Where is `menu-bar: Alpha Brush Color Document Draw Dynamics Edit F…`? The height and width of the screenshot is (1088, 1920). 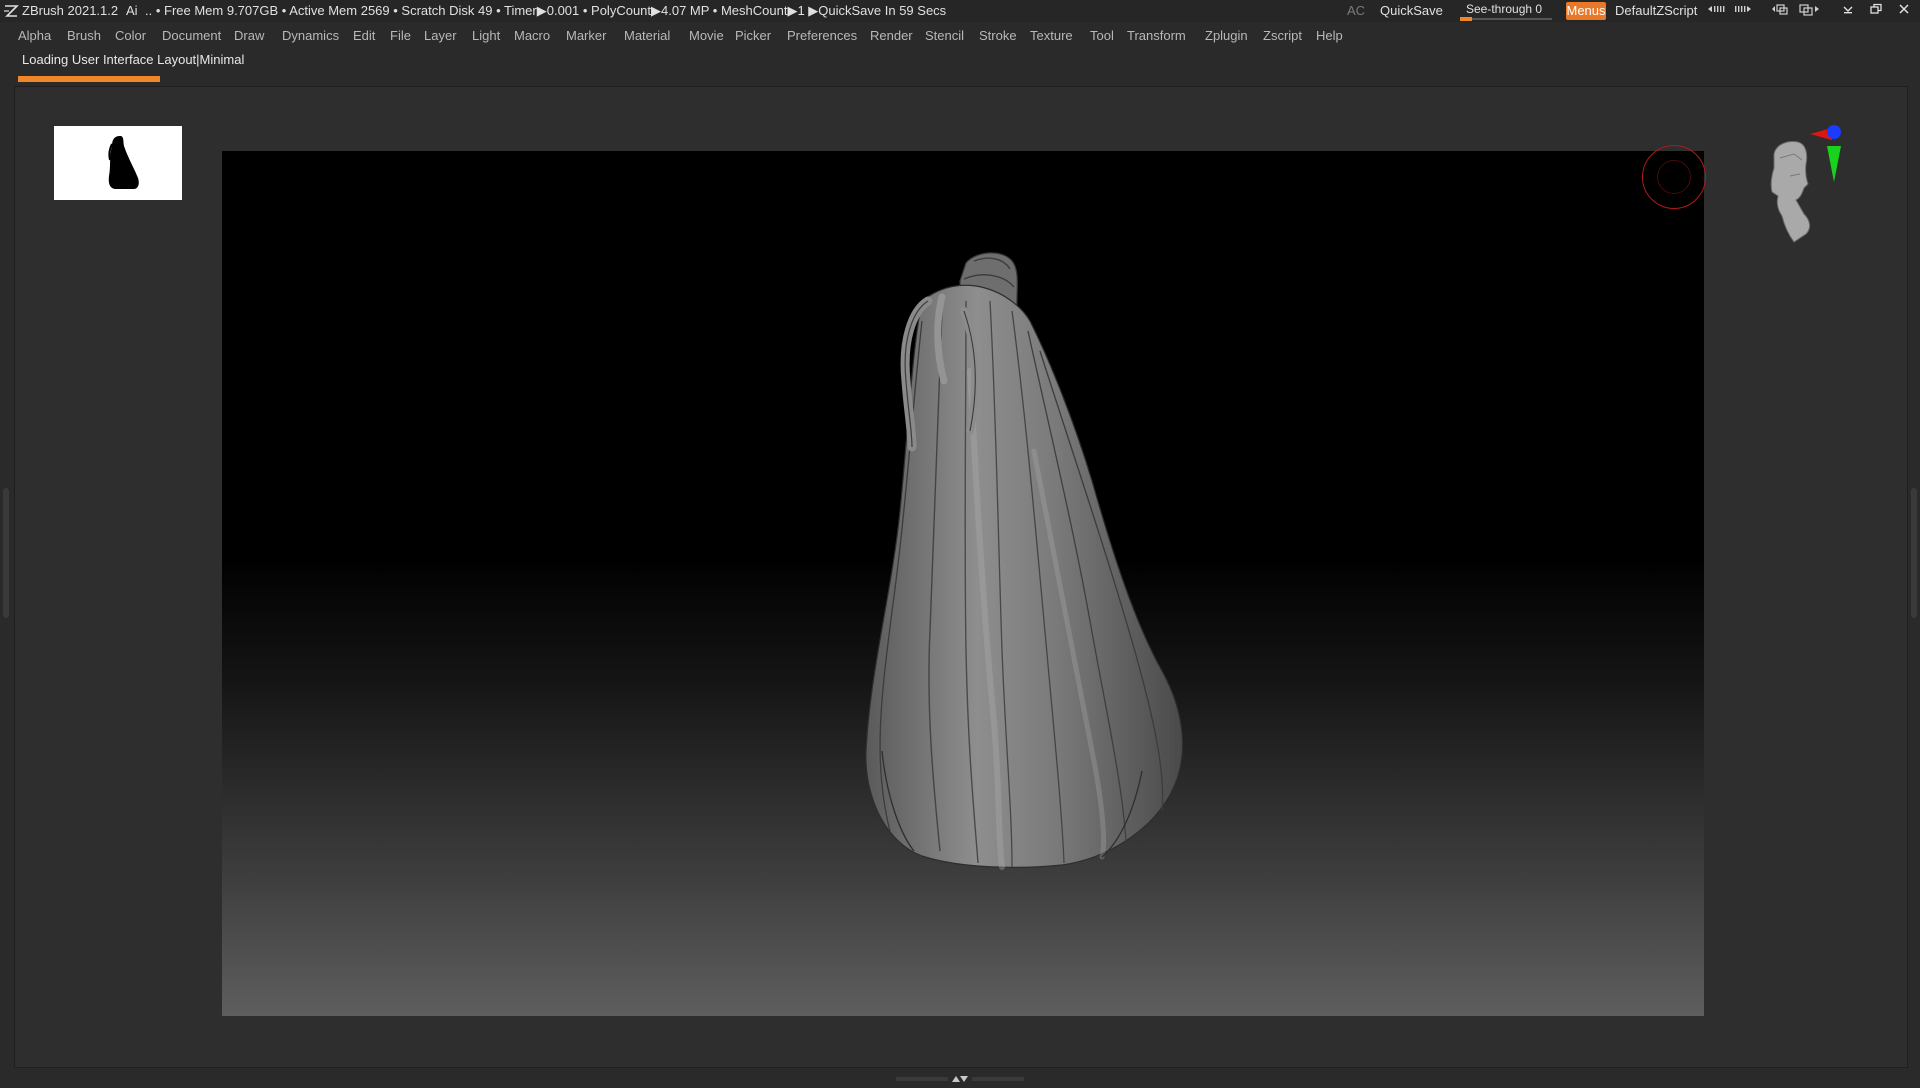
menu-bar: Alpha Brush Color Document Draw Dynamics Edit F… is located at coordinates (960, 36).